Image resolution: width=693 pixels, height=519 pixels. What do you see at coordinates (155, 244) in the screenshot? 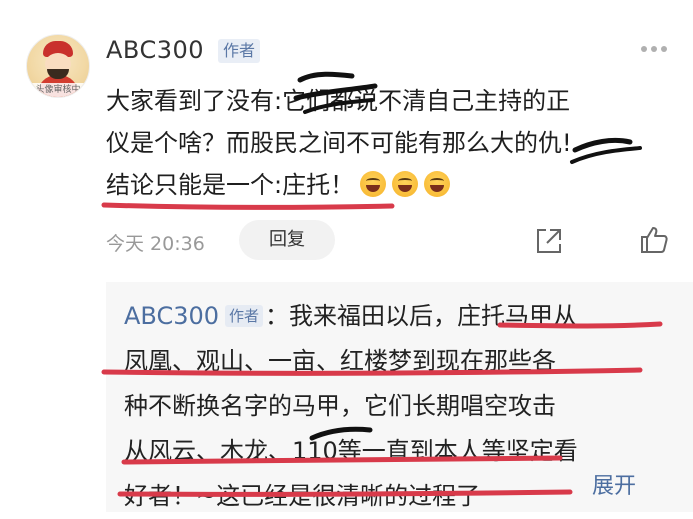
I see `comment-timestamp: 今天 20:36` at bounding box center [155, 244].